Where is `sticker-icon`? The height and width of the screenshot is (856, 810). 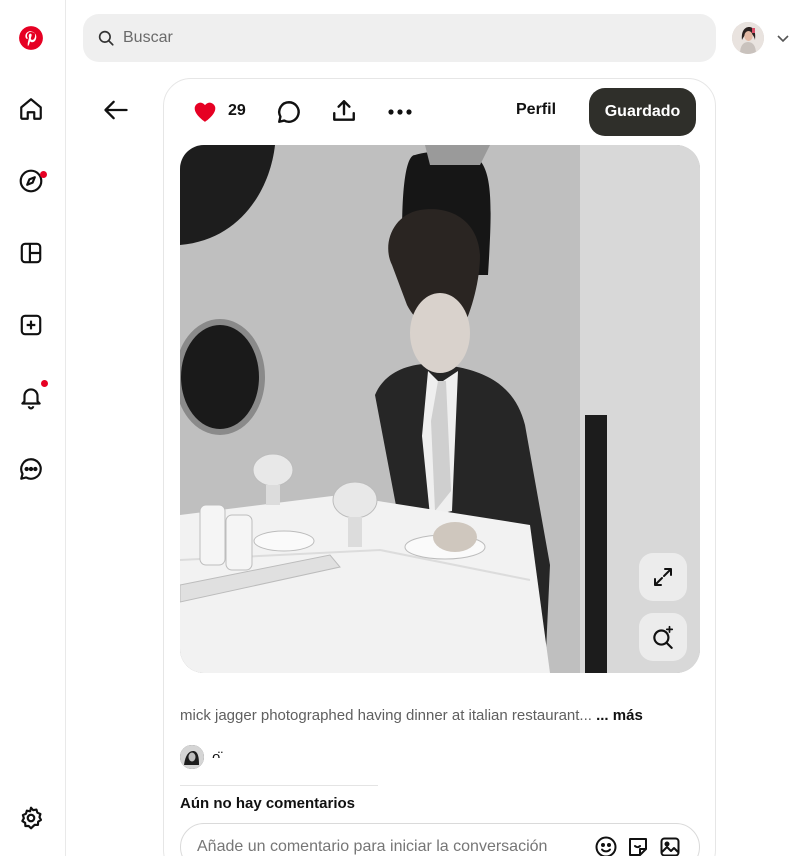
sticker-icon is located at coordinates (638, 847).